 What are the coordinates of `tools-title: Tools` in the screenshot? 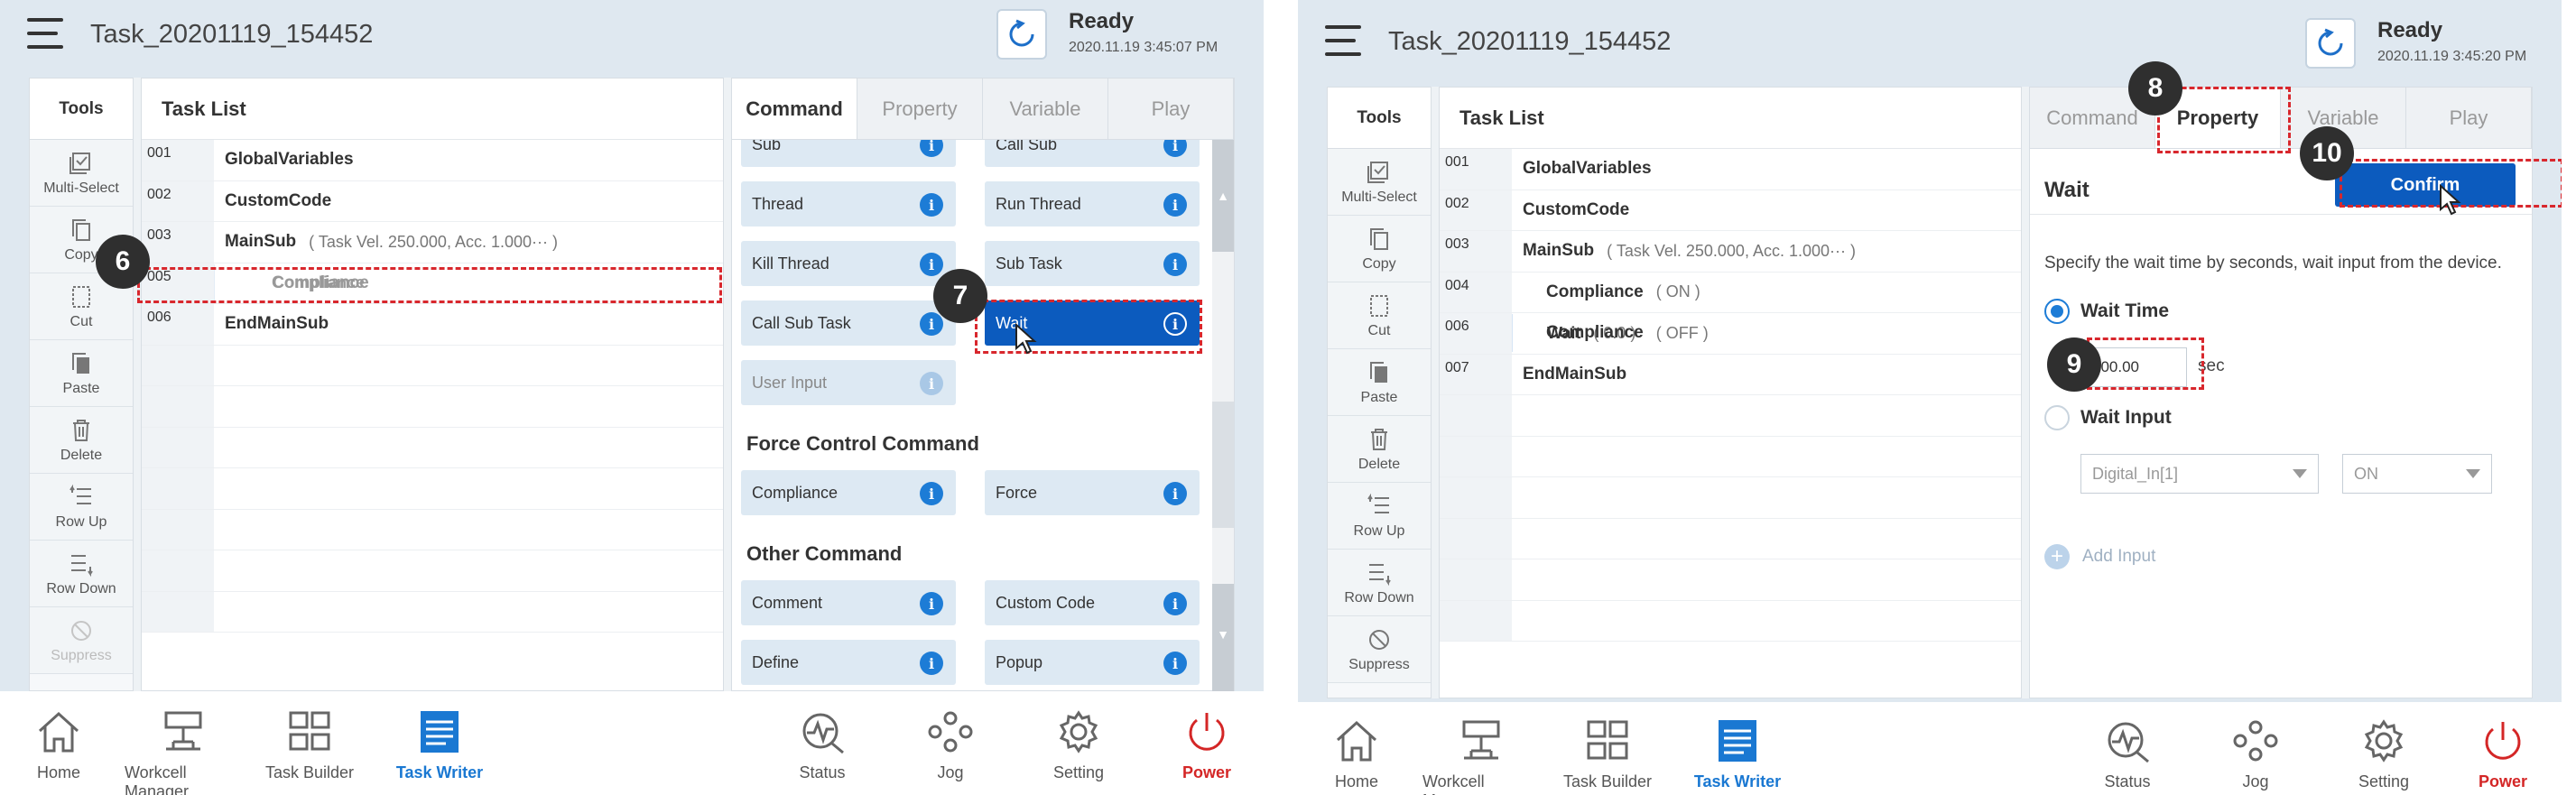 It's located at (1379, 118).